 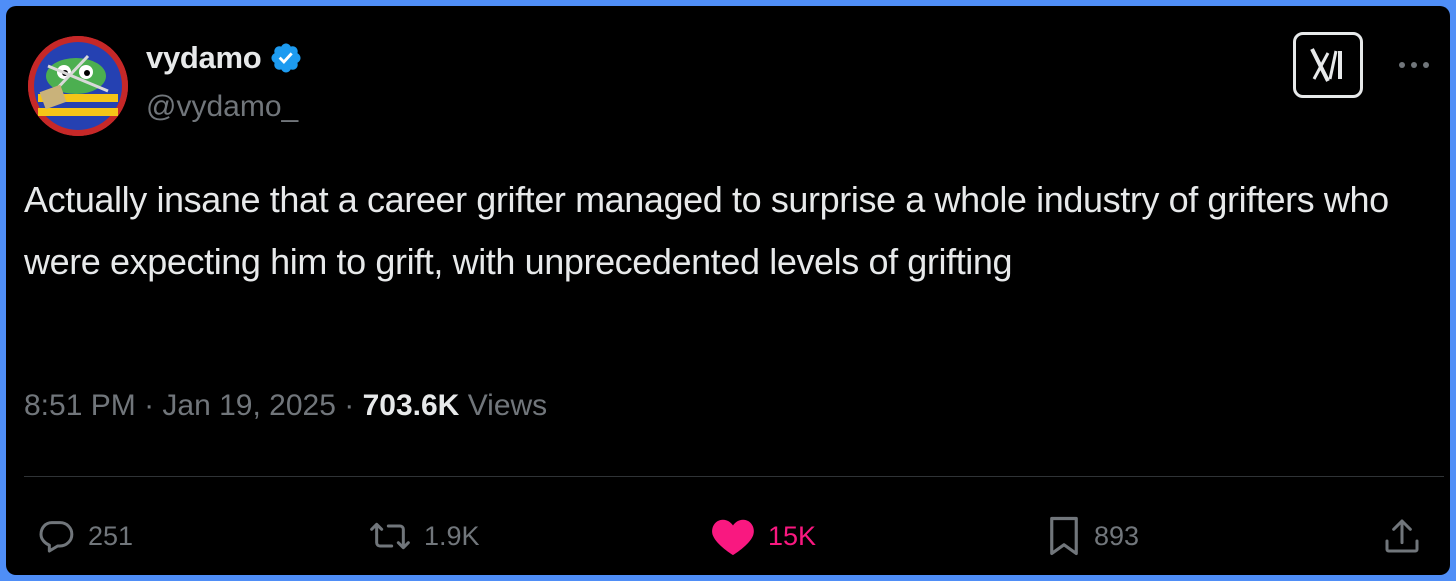 I want to click on repost-button: 1.9K, so click(x=424, y=536).